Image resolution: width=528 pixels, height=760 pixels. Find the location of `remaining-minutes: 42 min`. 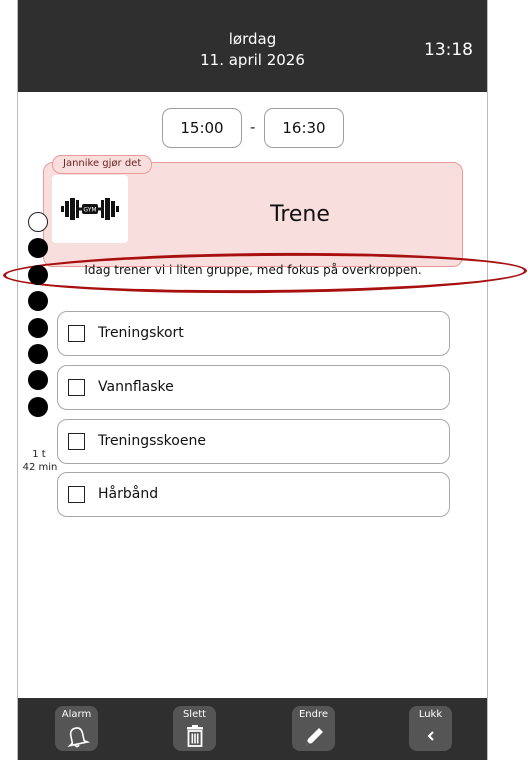

remaining-minutes: 42 min is located at coordinates (40, 467).